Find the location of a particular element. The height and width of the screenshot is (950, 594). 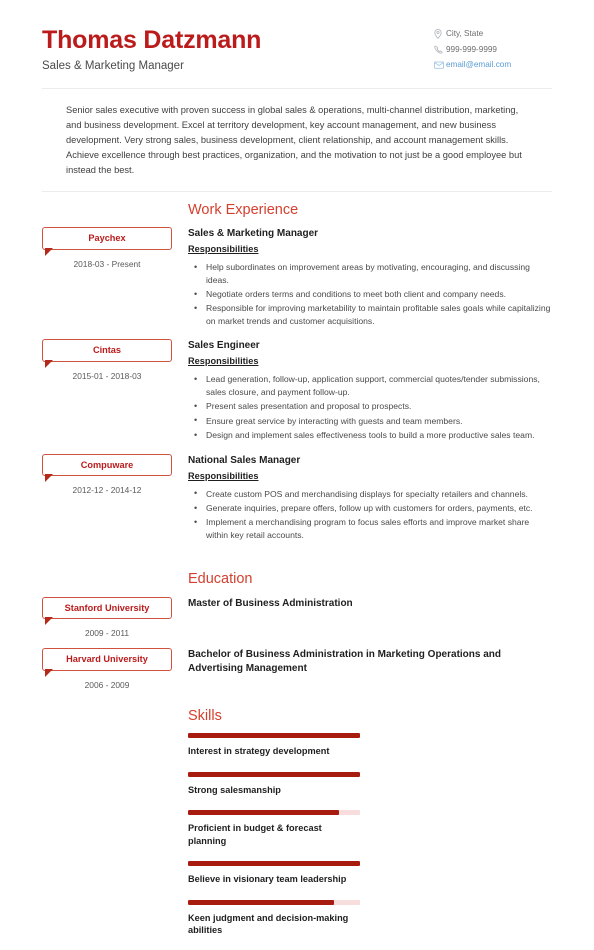

skill-item: Strong salesmanship is located at coordinates (274, 783).